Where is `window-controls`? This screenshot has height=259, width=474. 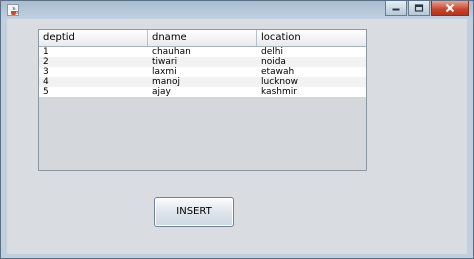 window-controls is located at coordinates (426, 10).